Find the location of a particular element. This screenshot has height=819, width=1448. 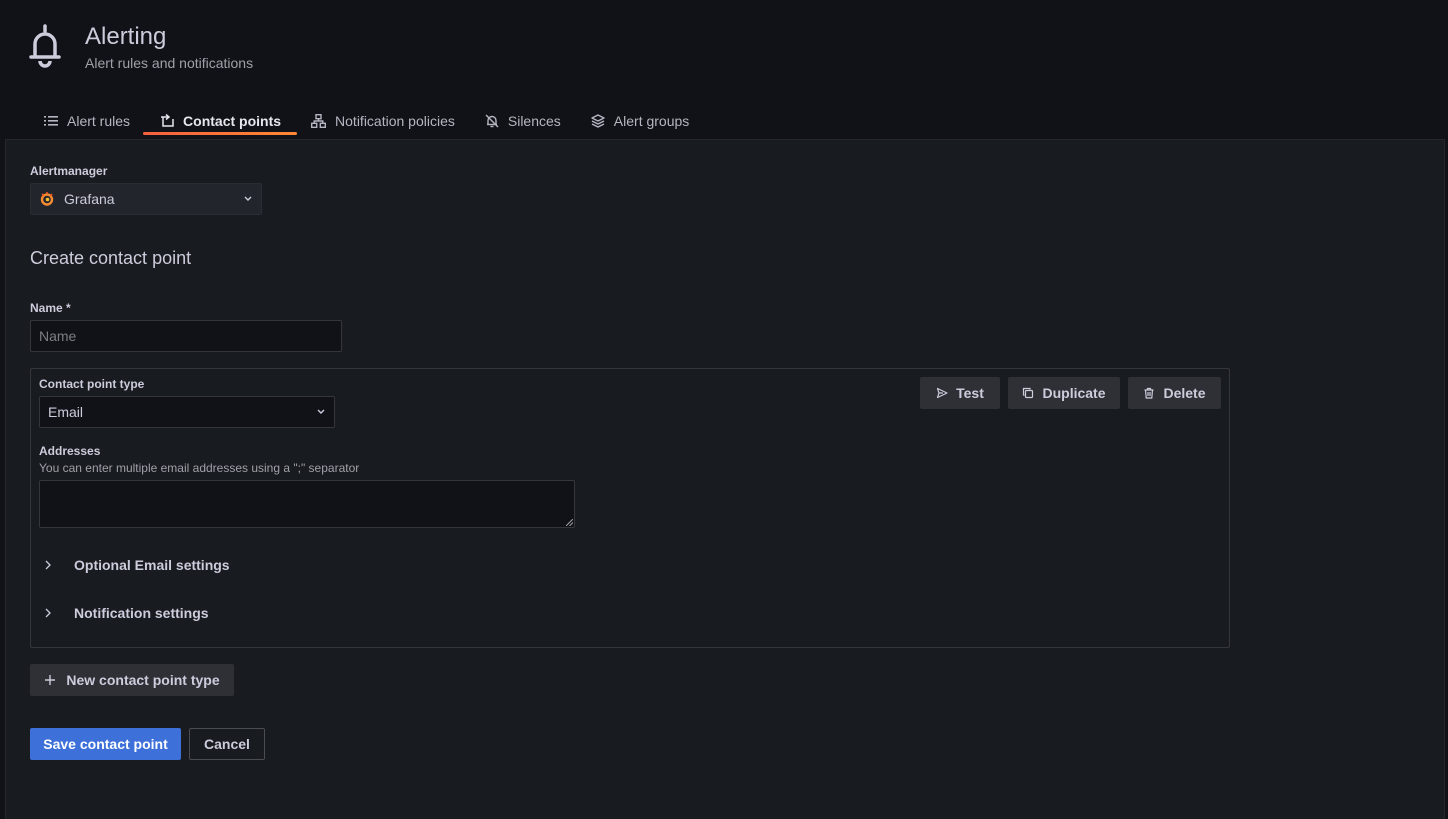

addresses-textarea is located at coordinates (307, 504).